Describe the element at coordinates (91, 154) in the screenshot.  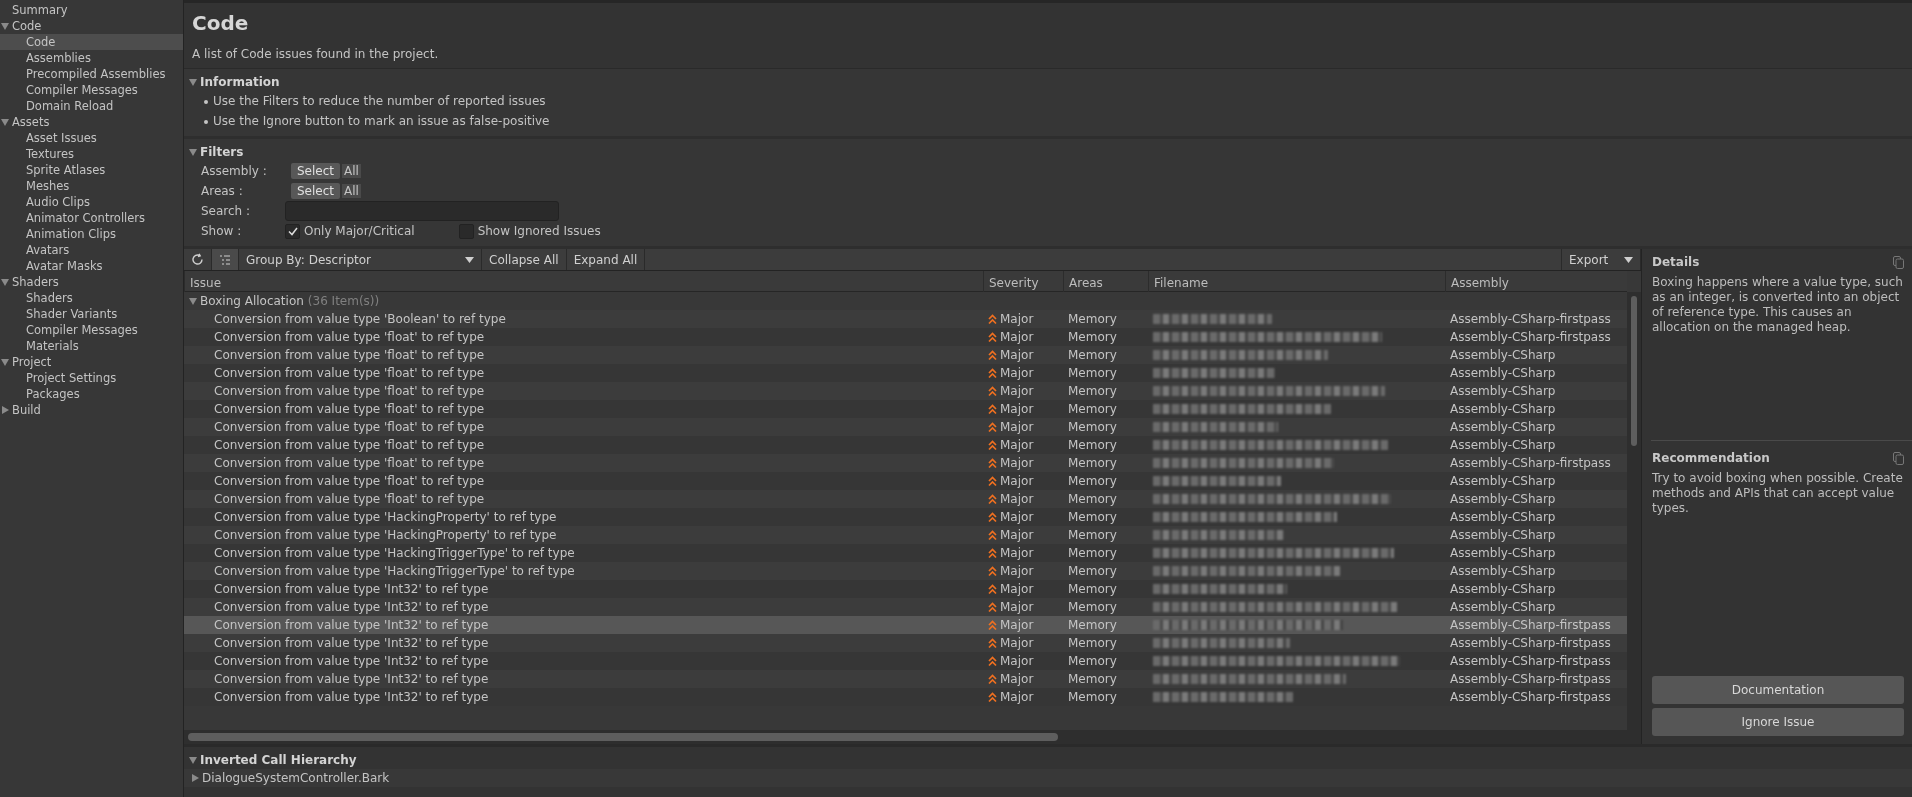
I see `sidebar-item: Textures` at that location.